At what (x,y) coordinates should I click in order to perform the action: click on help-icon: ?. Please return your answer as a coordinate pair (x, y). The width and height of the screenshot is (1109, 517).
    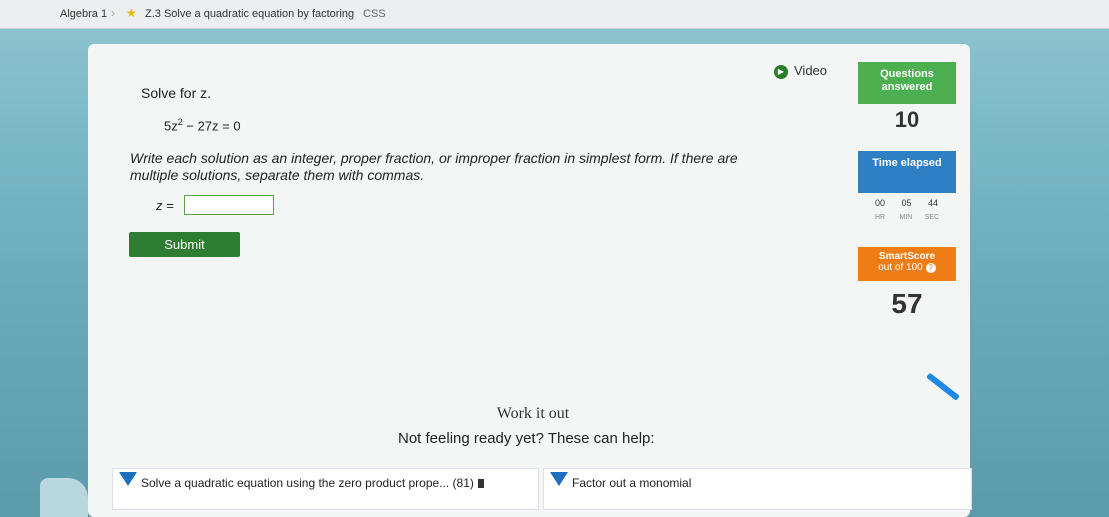
    Looking at the image, I should click on (930, 268).